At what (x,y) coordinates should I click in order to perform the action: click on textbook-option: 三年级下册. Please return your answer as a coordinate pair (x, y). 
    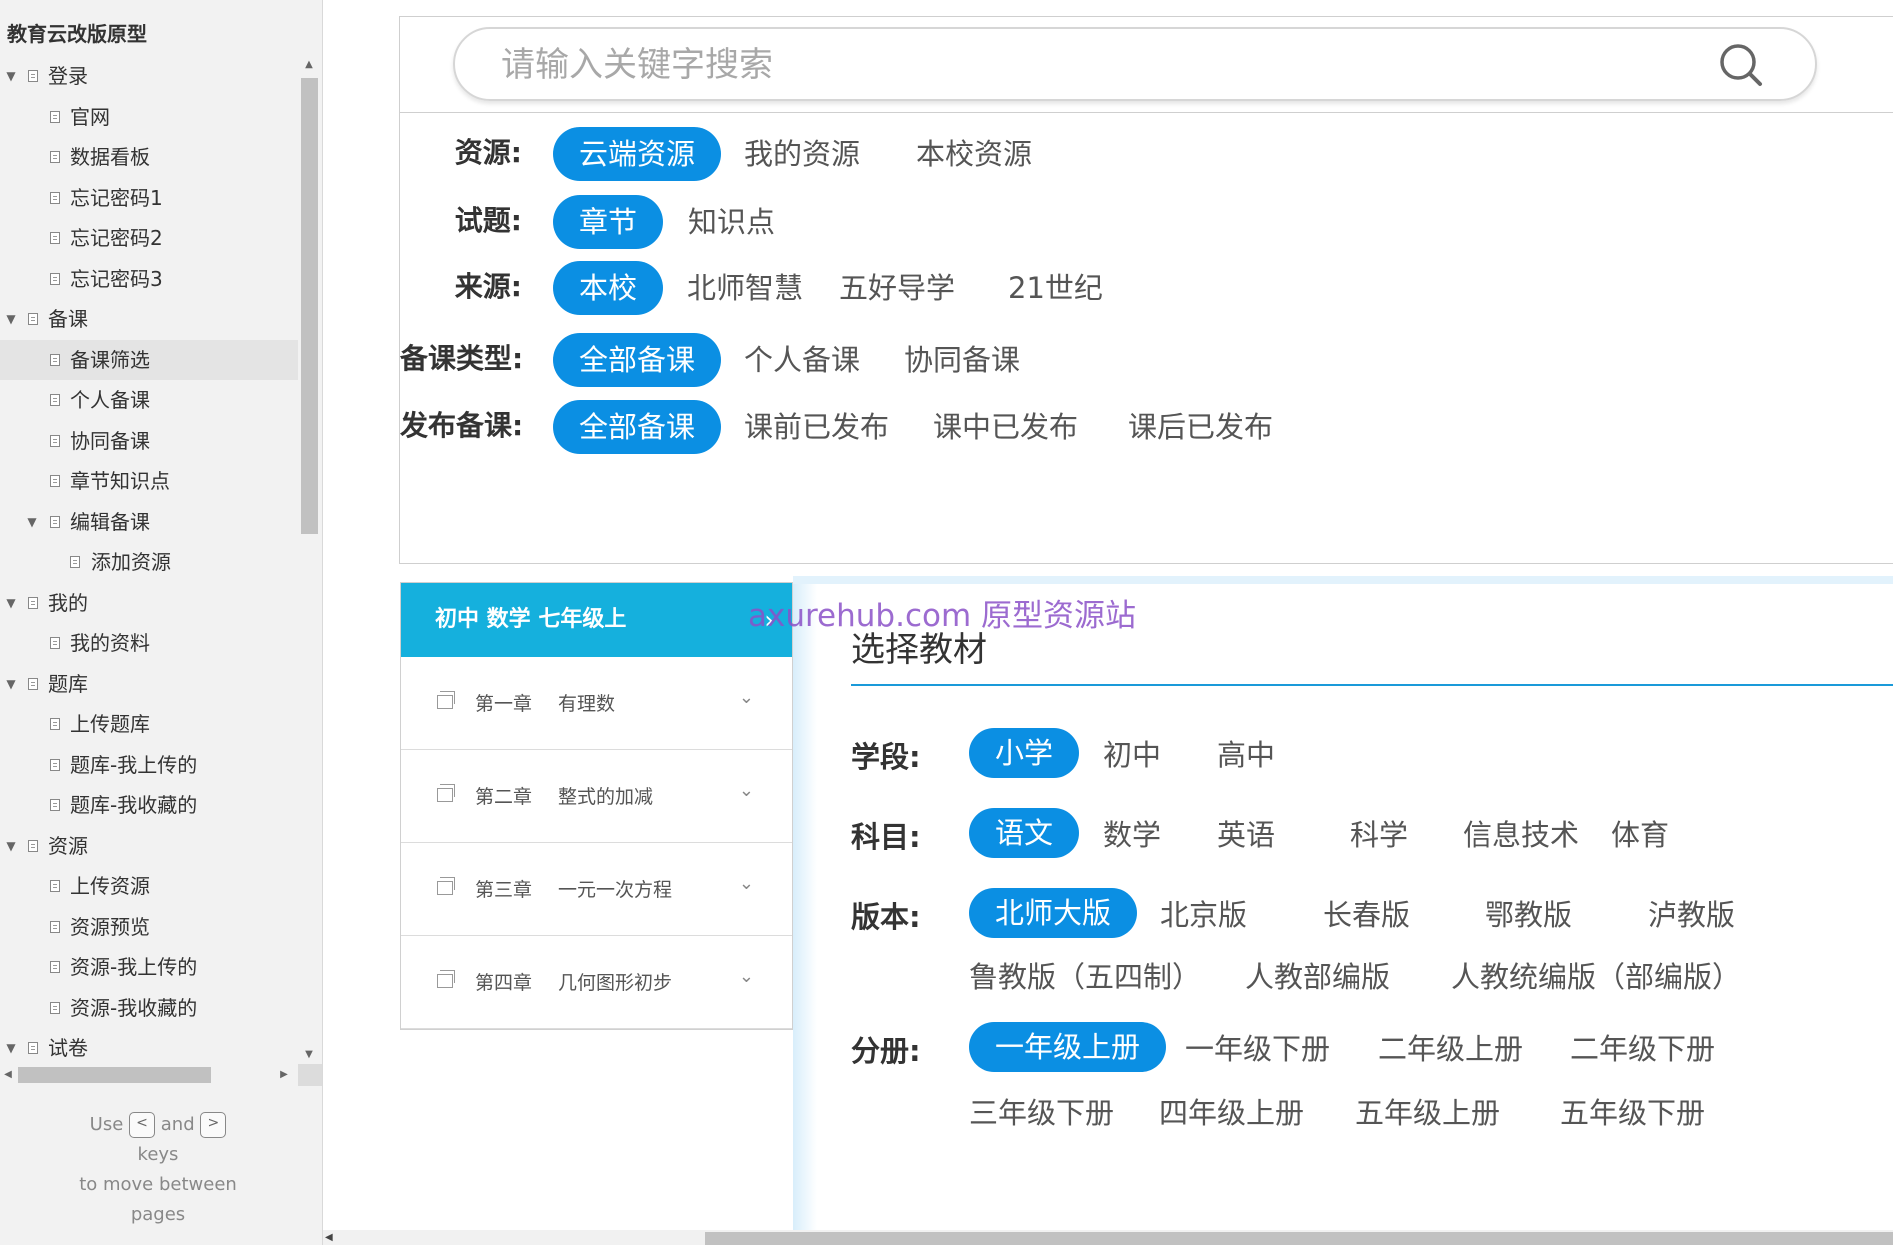
    Looking at the image, I should click on (1041, 1113).